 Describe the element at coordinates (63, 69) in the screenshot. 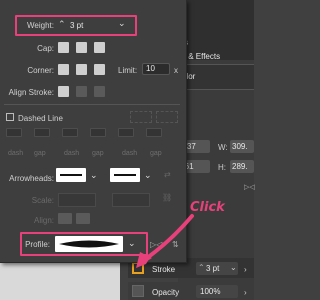

I see `miter-join-icon` at that location.